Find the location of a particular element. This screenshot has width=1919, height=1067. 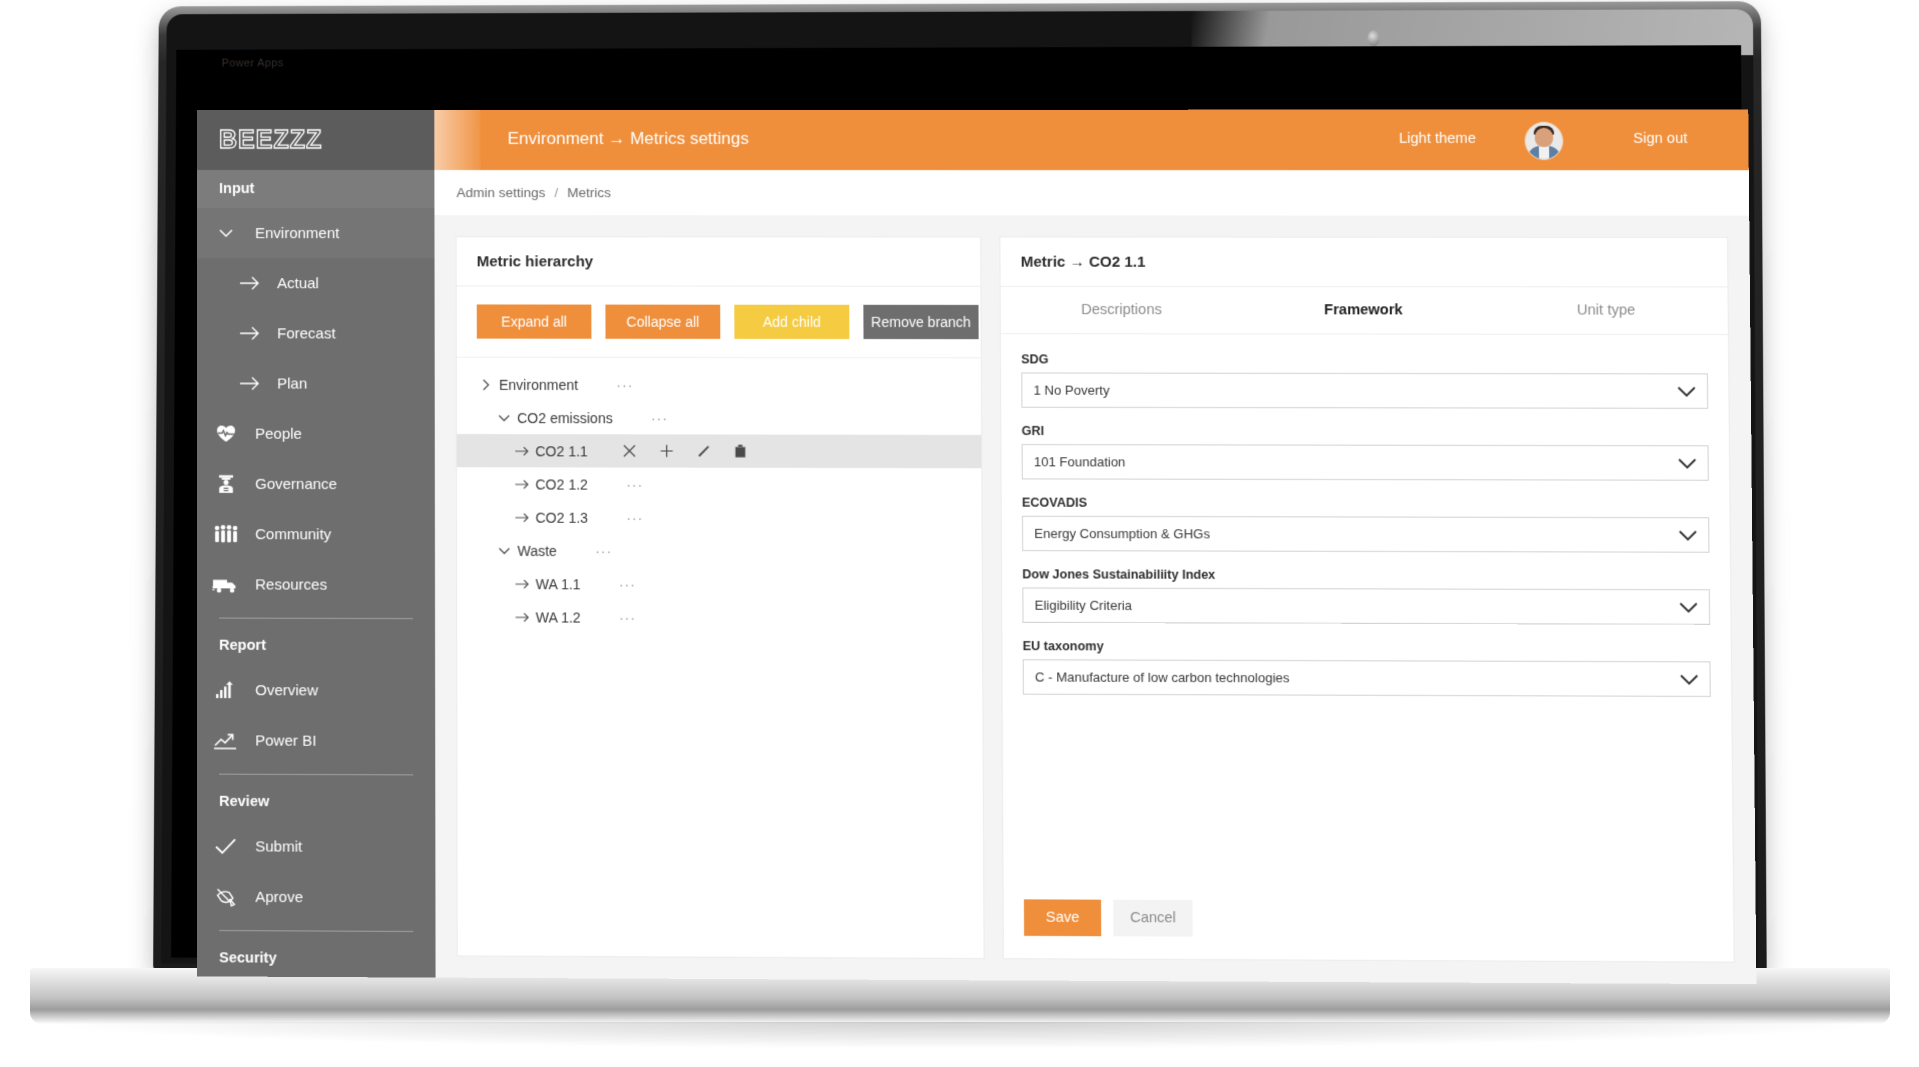

officer-icon is located at coordinates (226, 484).